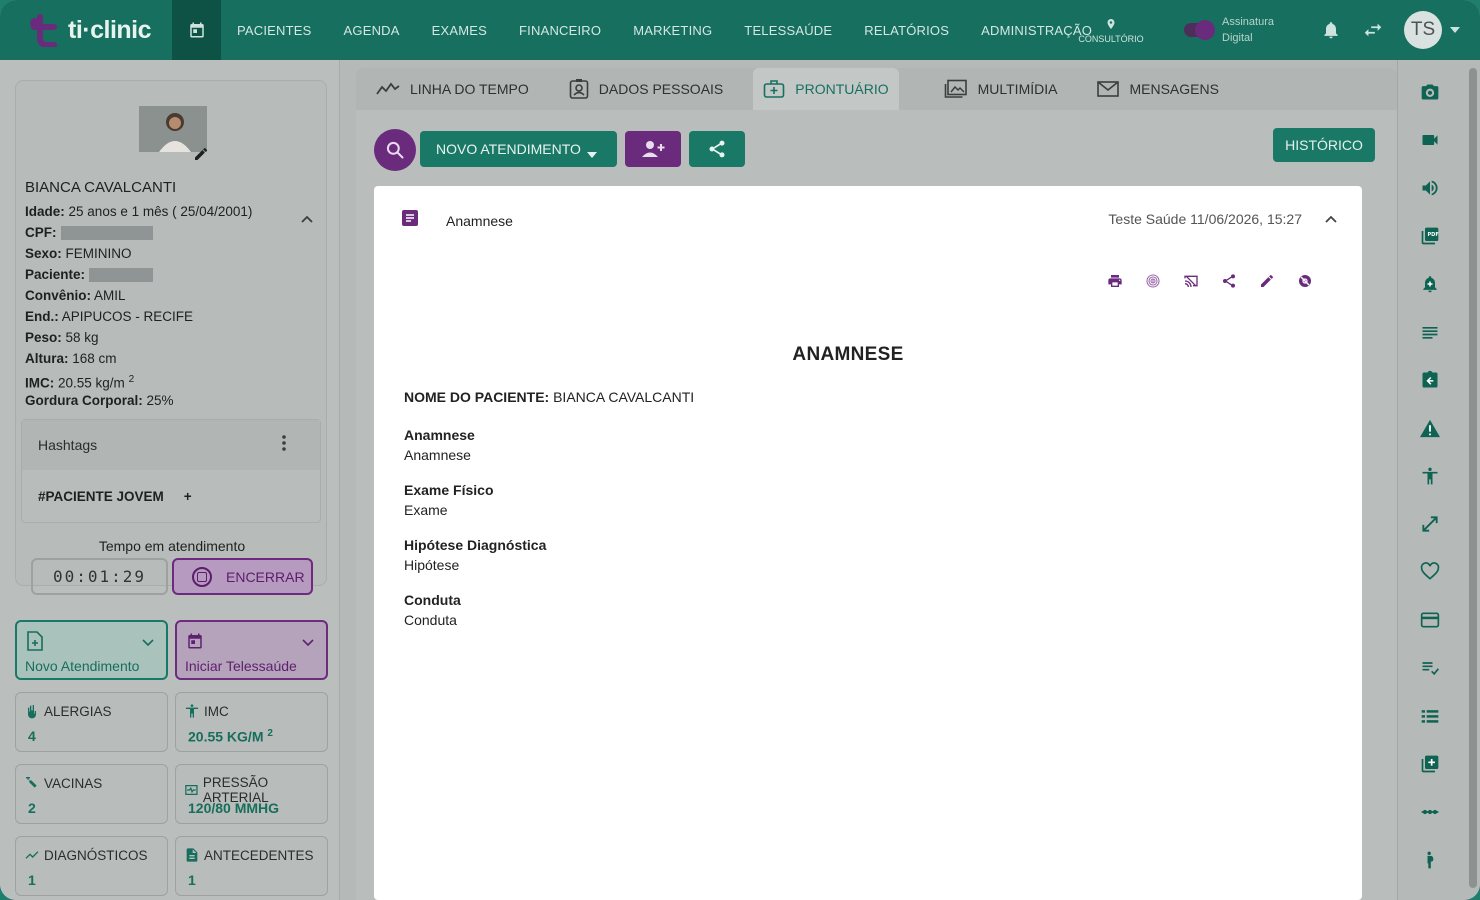  I want to click on print-icon, so click(1115, 281).